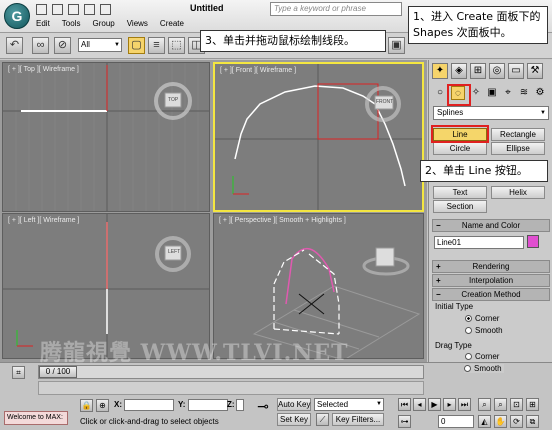 This screenshot has width=552, height=430. I want to click on callout-step1: 1、进入 Create 面板下的 Shapes 次面板中。, so click(478, 25).